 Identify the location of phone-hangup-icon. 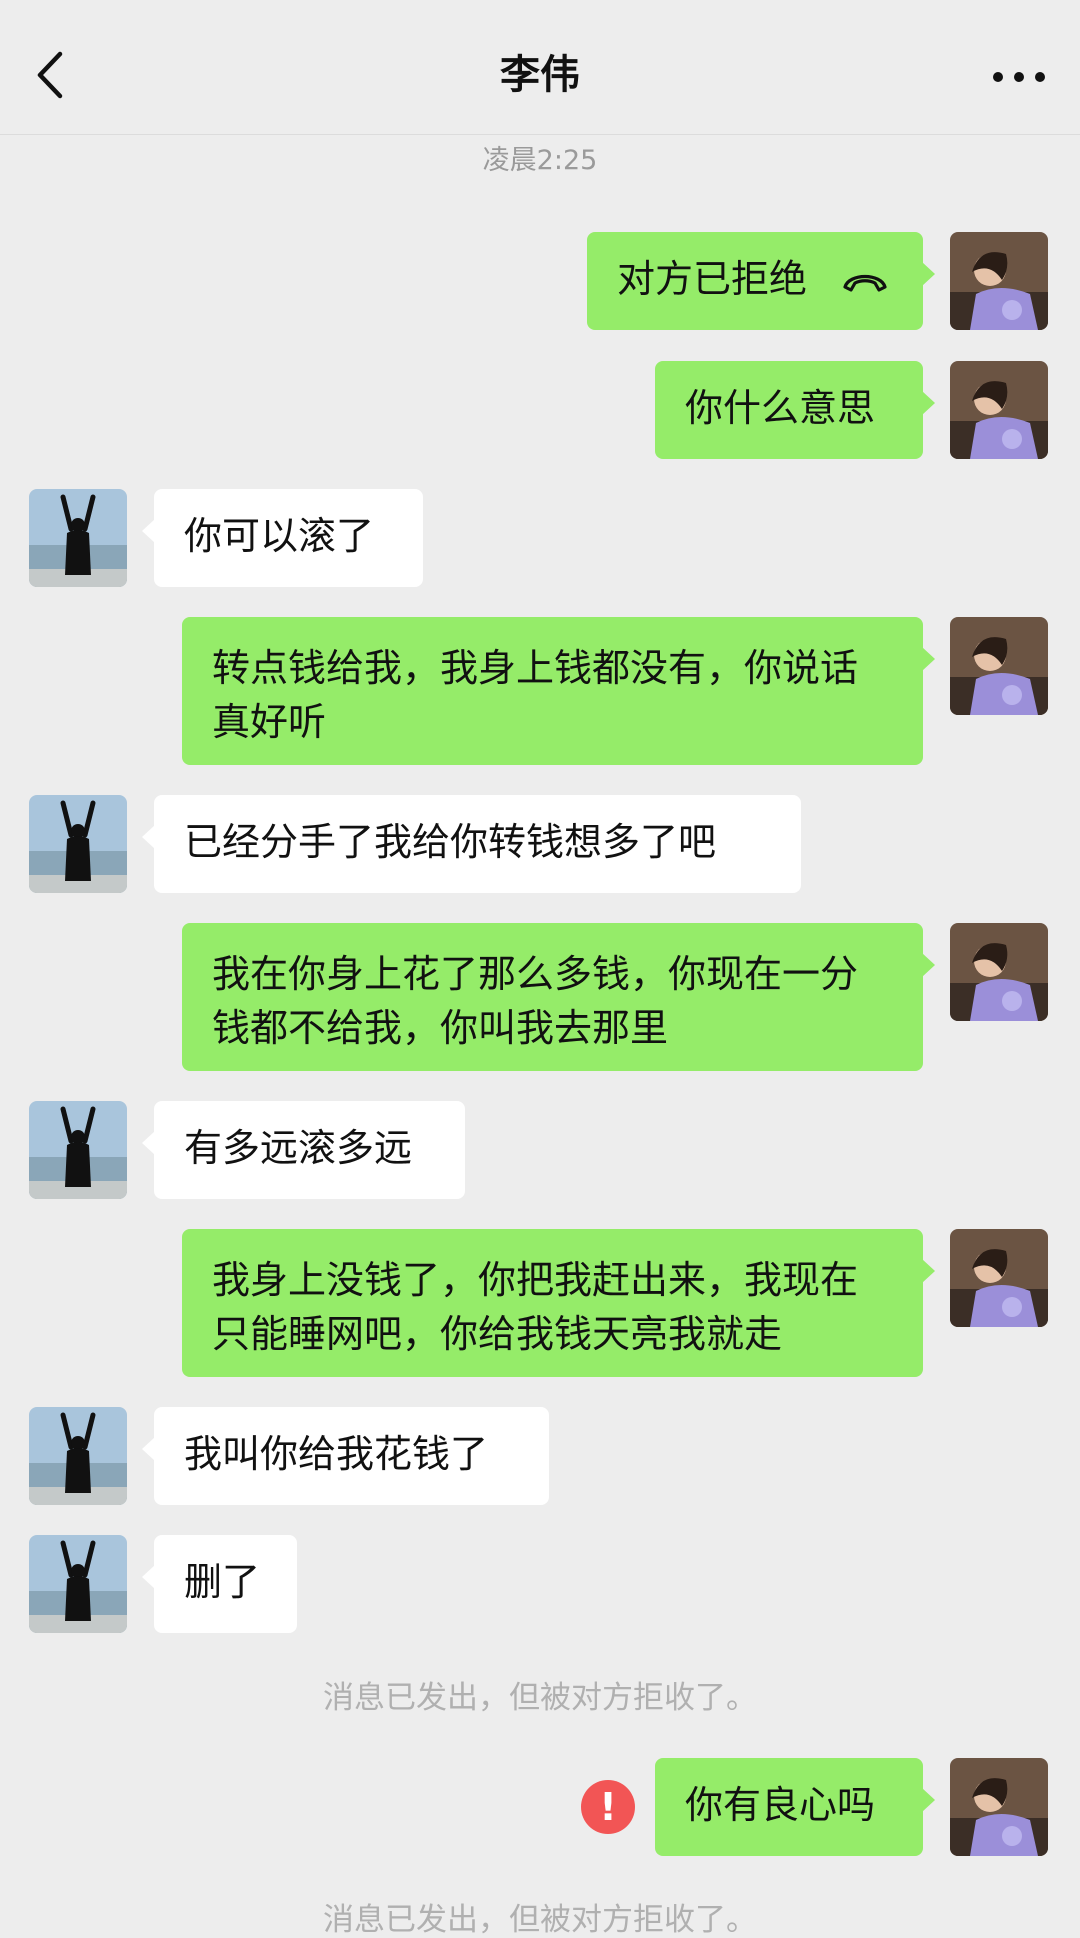
(865, 282).